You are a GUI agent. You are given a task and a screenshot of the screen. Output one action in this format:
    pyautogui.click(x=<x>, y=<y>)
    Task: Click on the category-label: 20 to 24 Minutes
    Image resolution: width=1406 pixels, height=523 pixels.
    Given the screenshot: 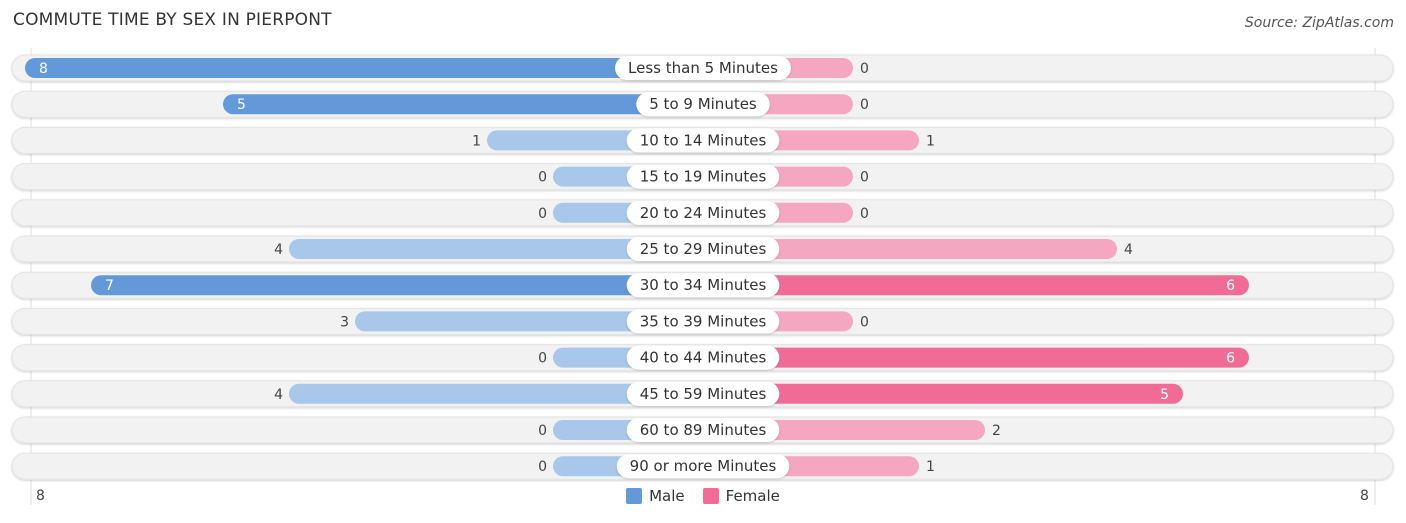 What is the action you would take?
    pyautogui.click(x=703, y=213)
    